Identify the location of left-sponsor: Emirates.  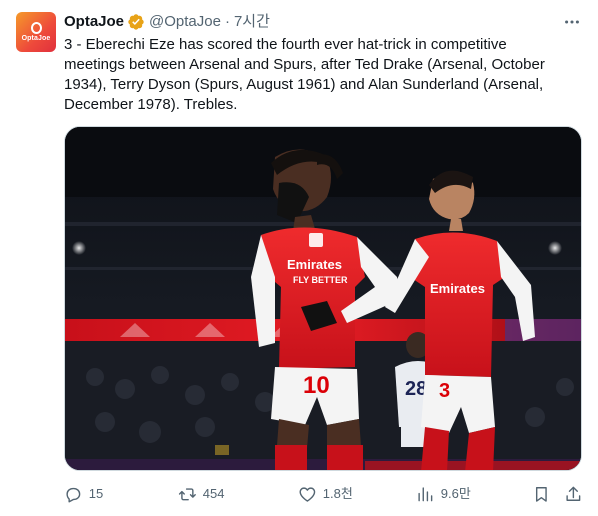
(314, 264).